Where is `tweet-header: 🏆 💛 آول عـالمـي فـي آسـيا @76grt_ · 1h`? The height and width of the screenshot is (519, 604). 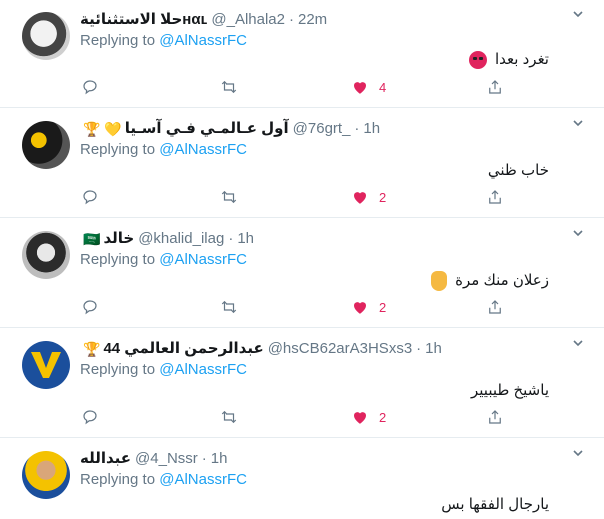 tweet-header: 🏆 💛 آول عـالمـي فـي آسـيا @76grt_ · 1h is located at coordinates (230, 129).